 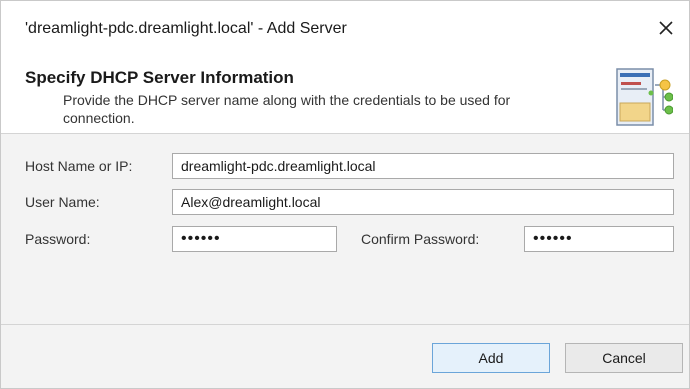 I want to click on close-icon, so click(x=666, y=28).